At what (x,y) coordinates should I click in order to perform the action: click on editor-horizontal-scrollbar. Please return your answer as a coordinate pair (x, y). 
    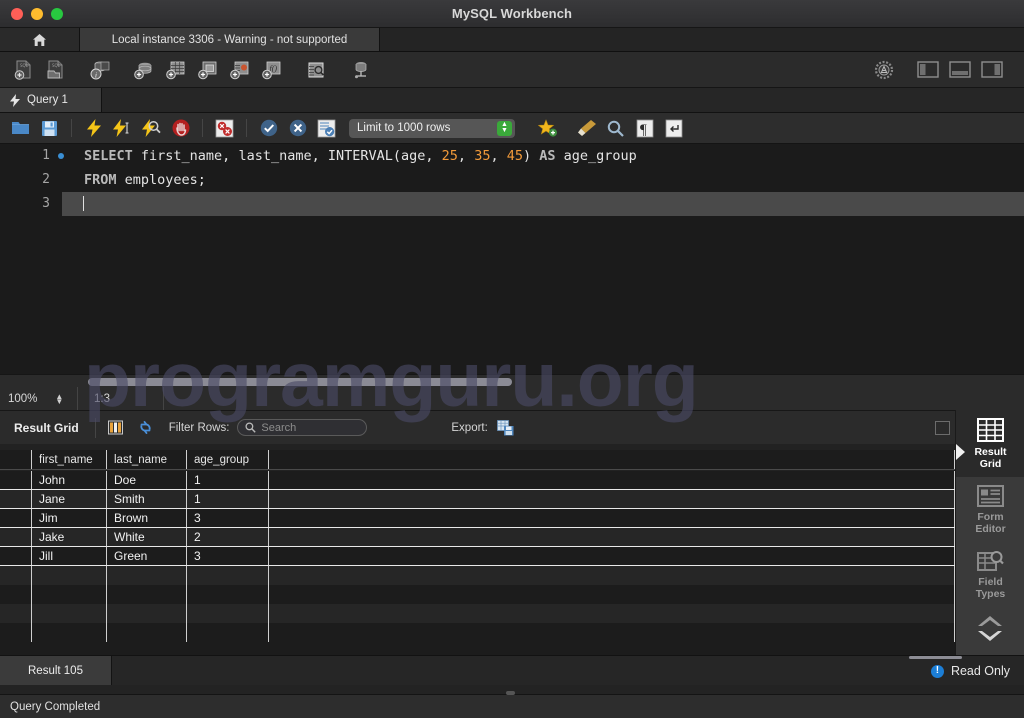
    Looking at the image, I should click on (550, 381).